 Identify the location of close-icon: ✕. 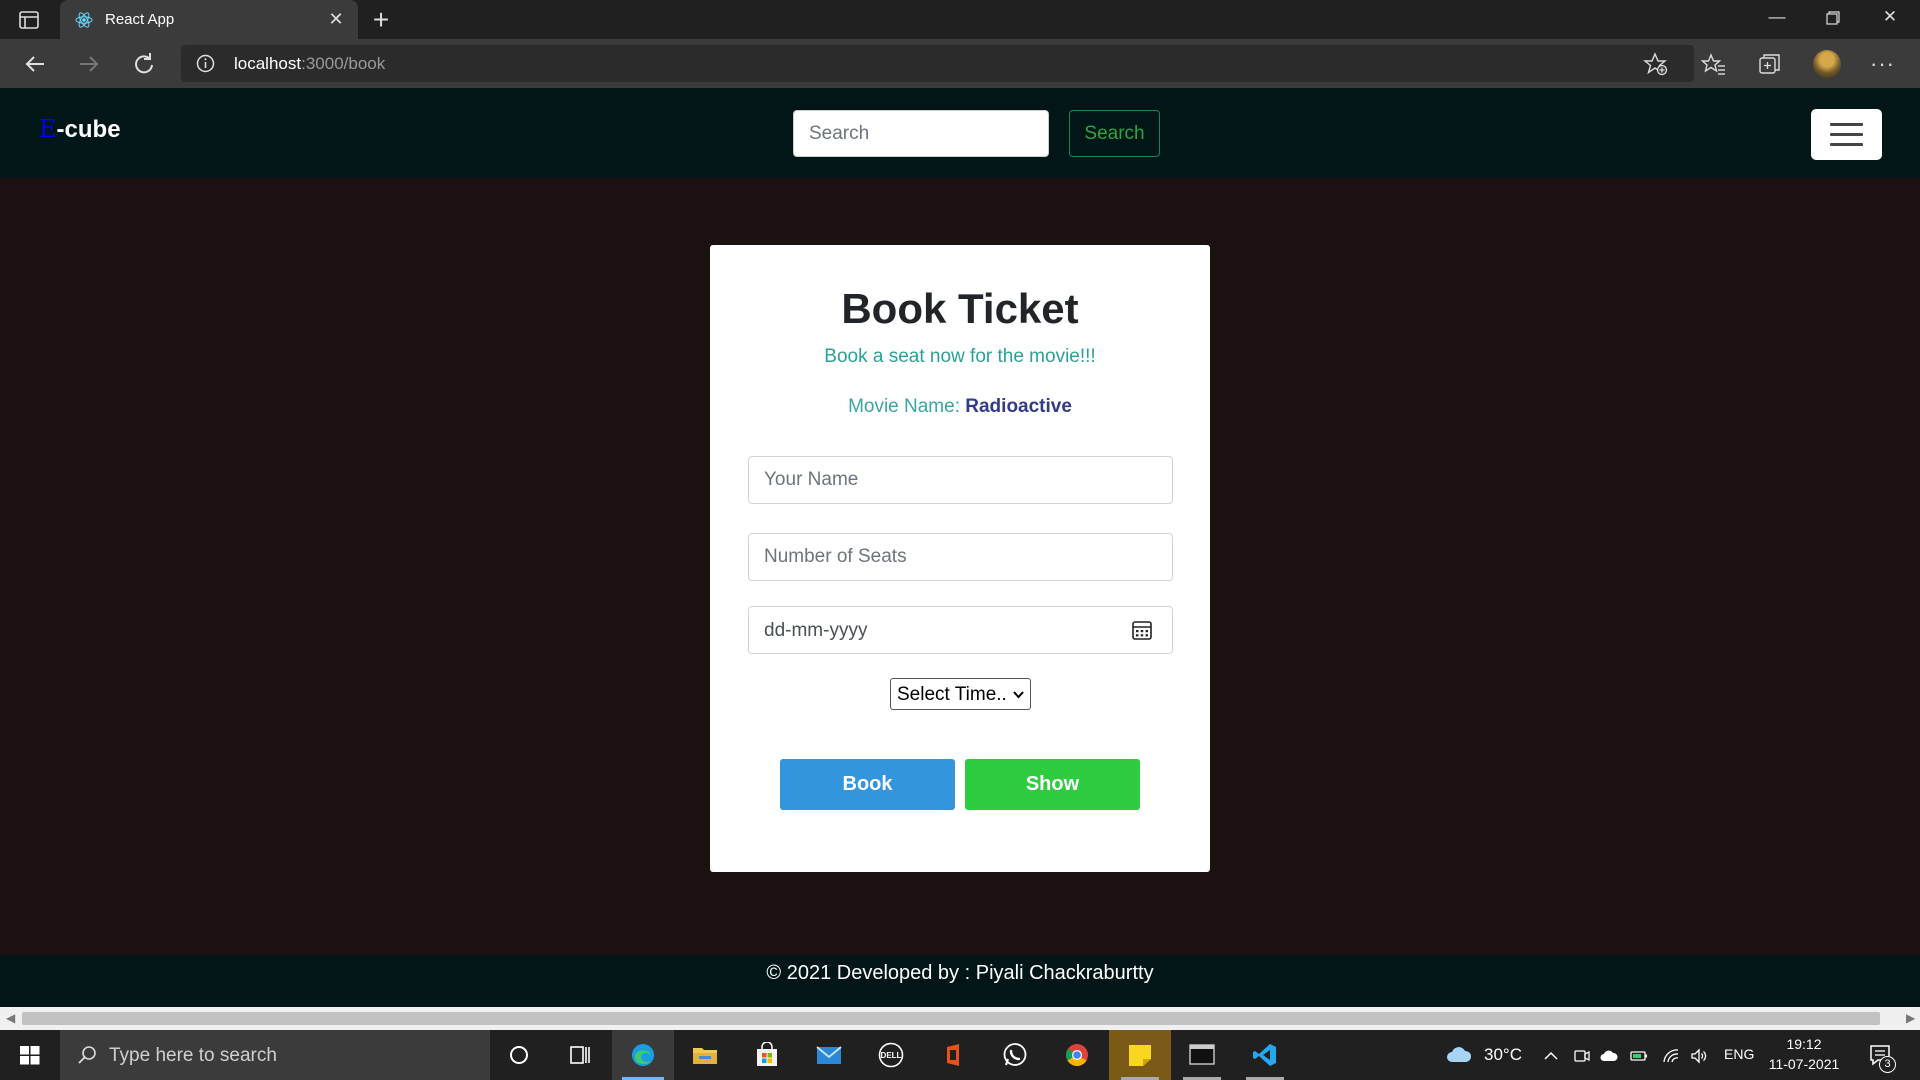
(336, 19).